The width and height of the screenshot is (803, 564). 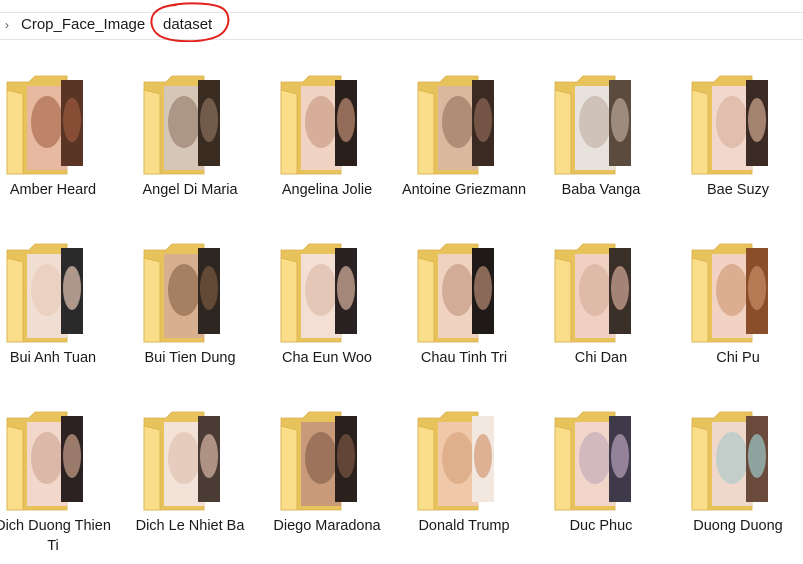 I want to click on folder-item: Angel Di Maria, so click(x=190, y=147).